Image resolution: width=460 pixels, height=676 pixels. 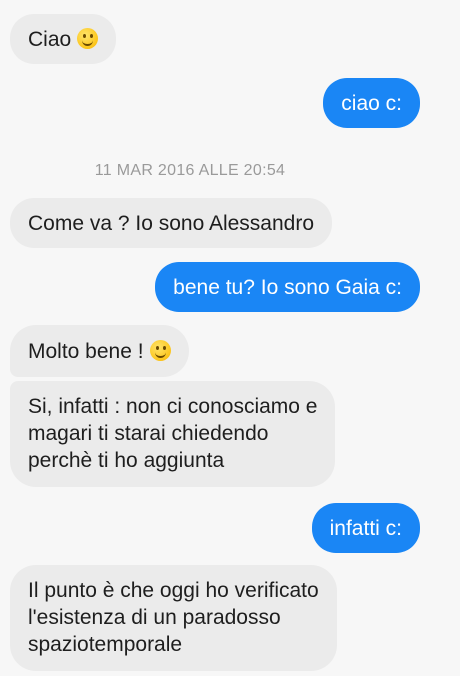 I want to click on message-bubble-incoming: Ciao, so click(x=63, y=39).